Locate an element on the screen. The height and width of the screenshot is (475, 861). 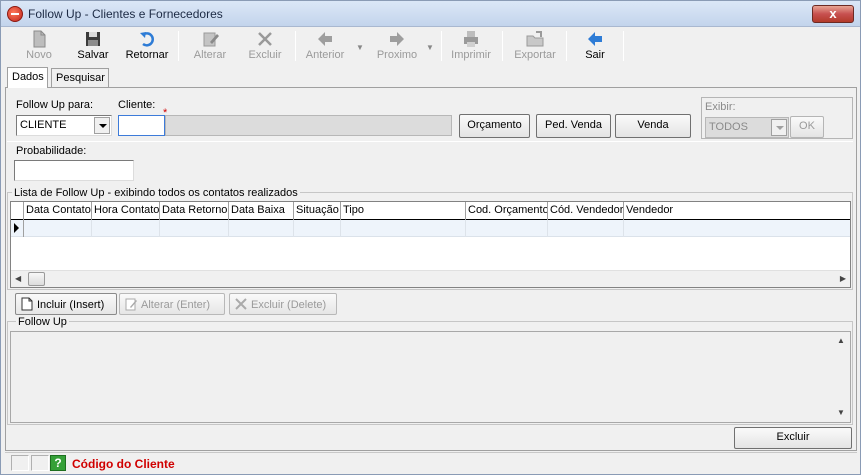
exit-arrow-icon is located at coordinates (595, 39).